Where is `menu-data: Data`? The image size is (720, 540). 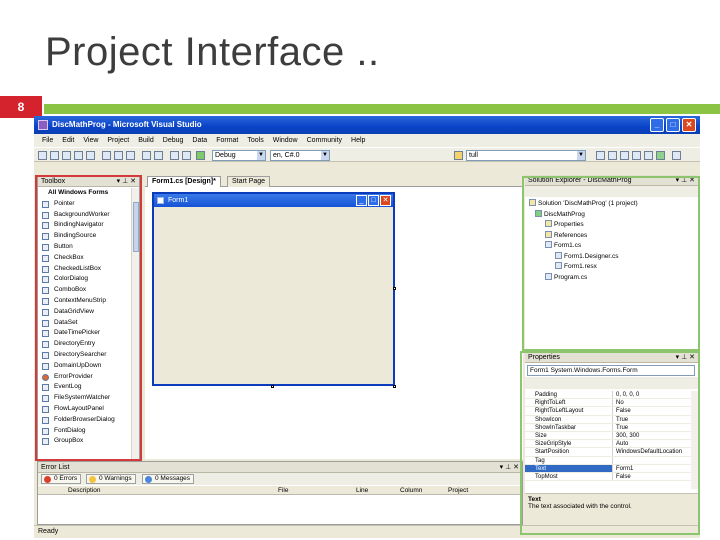 menu-data: Data is located at coordinates (199, 140).